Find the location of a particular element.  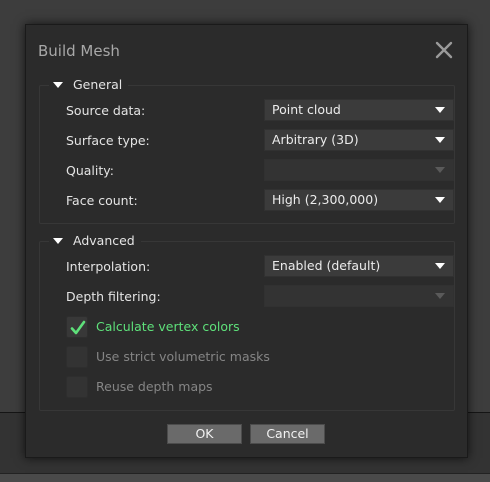

quality-combo is located at coordinates (359, 170).